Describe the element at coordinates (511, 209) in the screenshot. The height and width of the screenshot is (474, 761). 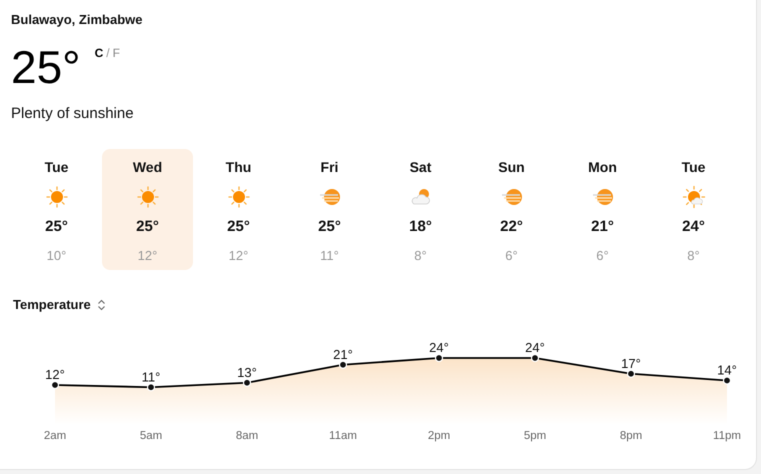
I see `day-forecast: Sun 22° 6°` at that location.